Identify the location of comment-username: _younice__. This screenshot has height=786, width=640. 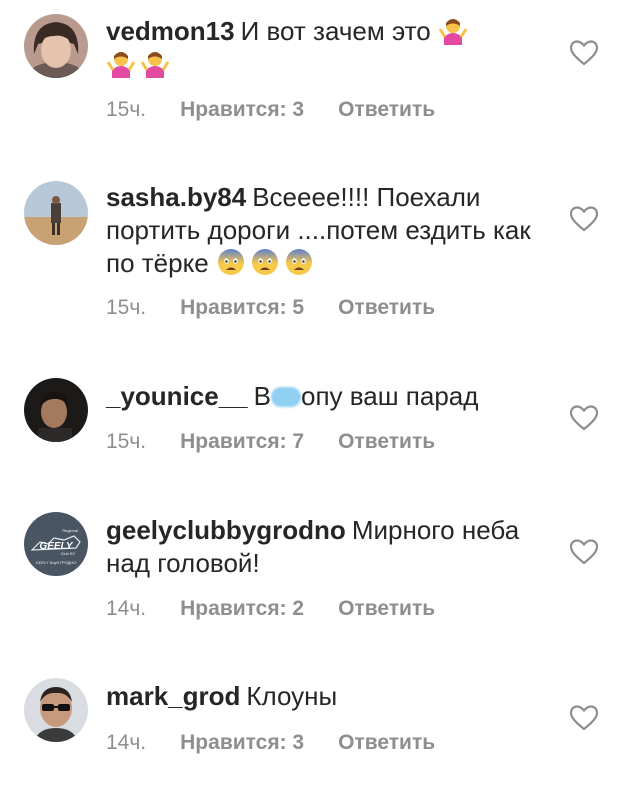
(177, 396).